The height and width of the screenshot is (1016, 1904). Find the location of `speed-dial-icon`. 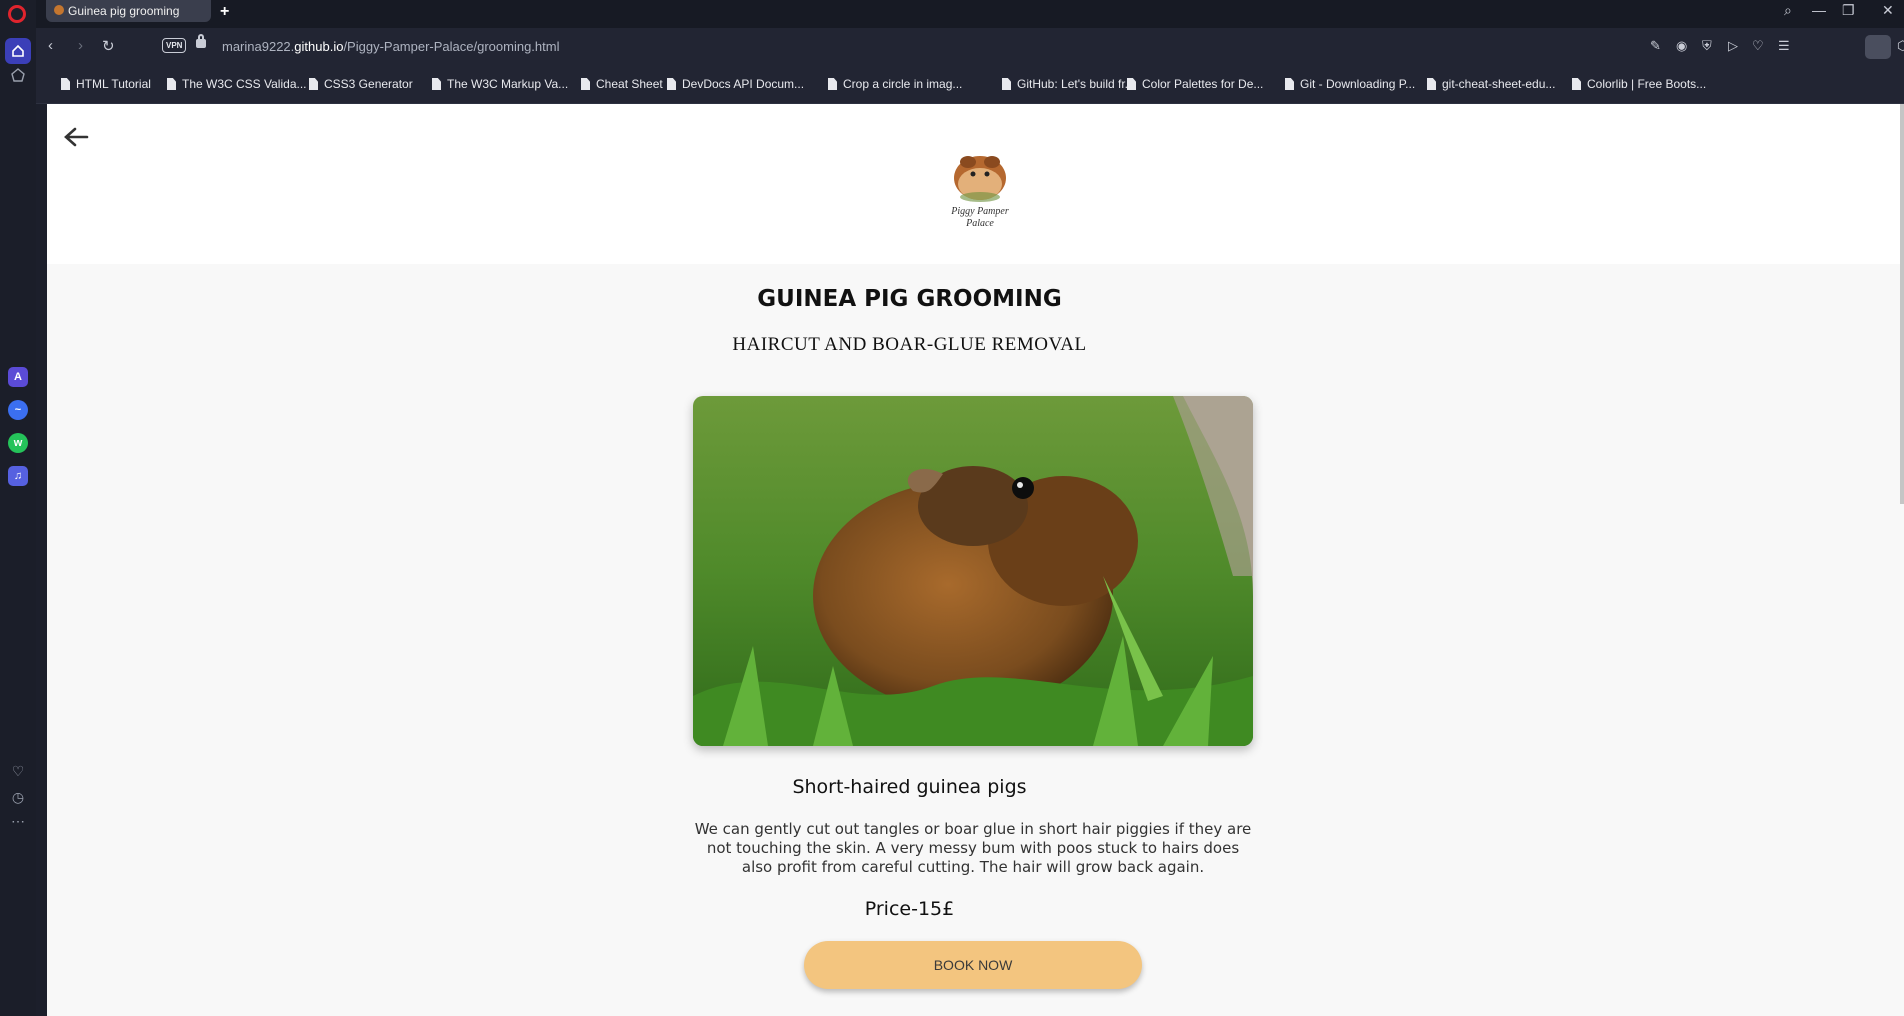

speed-dial-icon is located at coordinates (18, 75).